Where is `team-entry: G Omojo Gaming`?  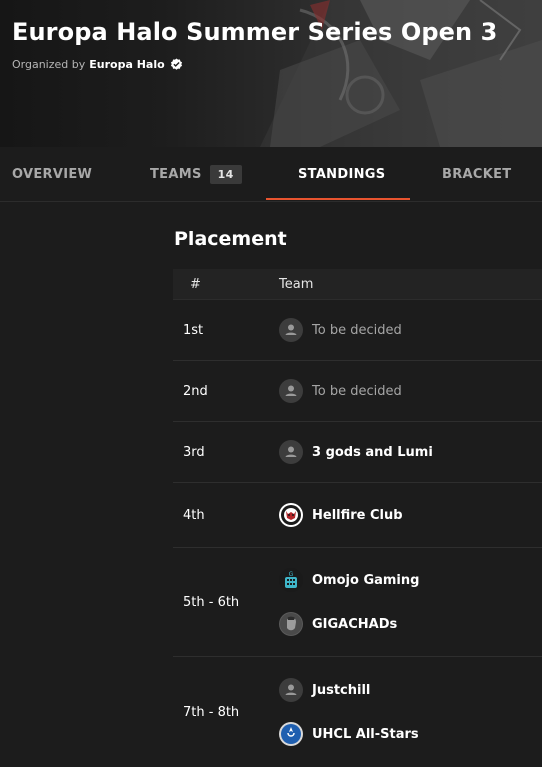
team-entry: G Omojo Gaming is located at coordinates (410, 580).